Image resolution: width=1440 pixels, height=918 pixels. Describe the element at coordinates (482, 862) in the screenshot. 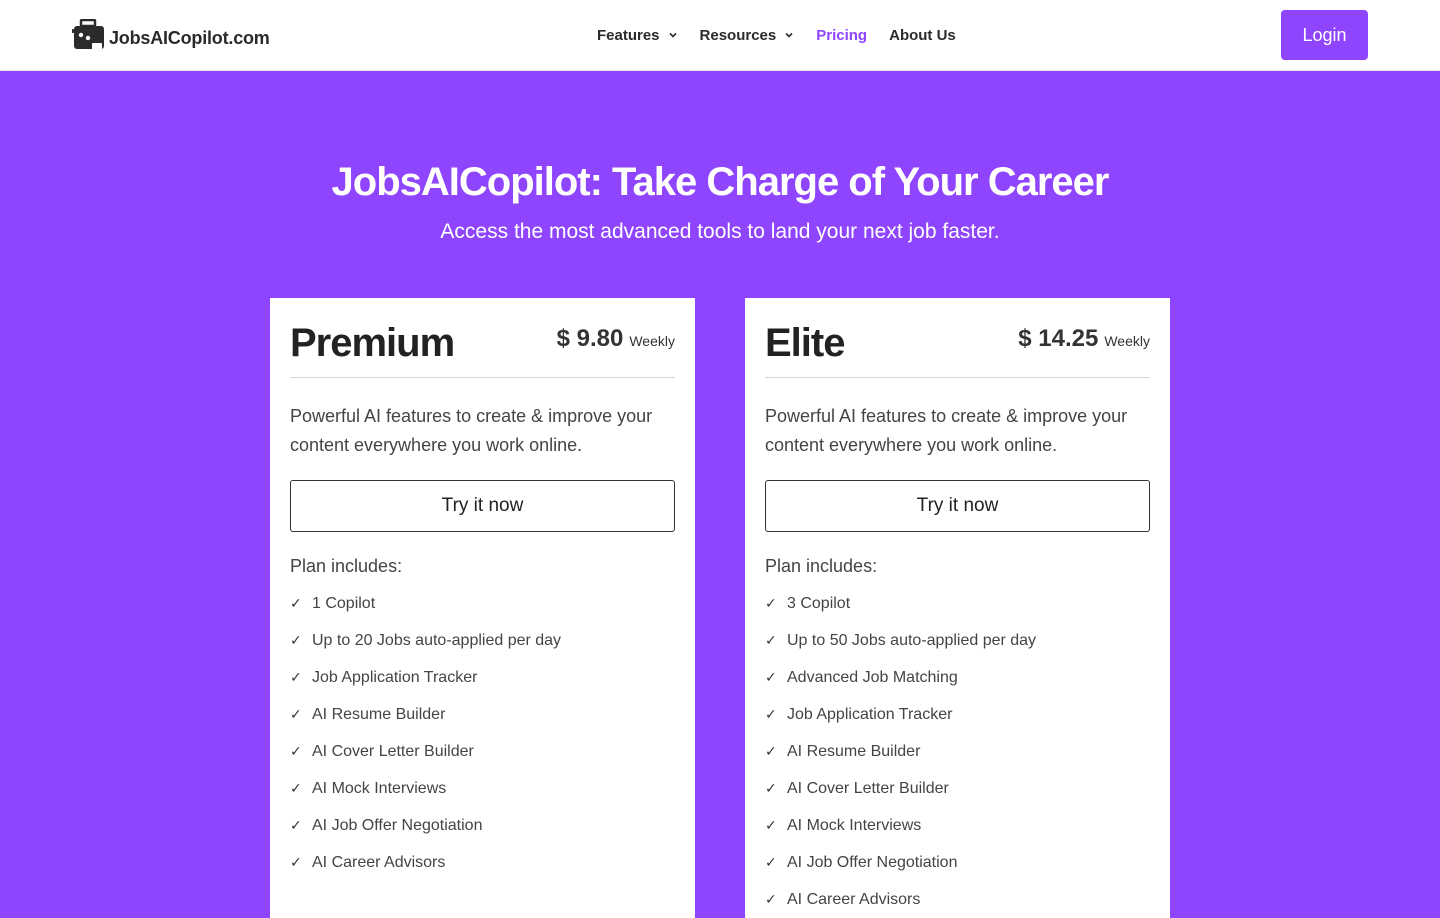

I see `feature-item: ✓ AI Career Advisors` at that location.